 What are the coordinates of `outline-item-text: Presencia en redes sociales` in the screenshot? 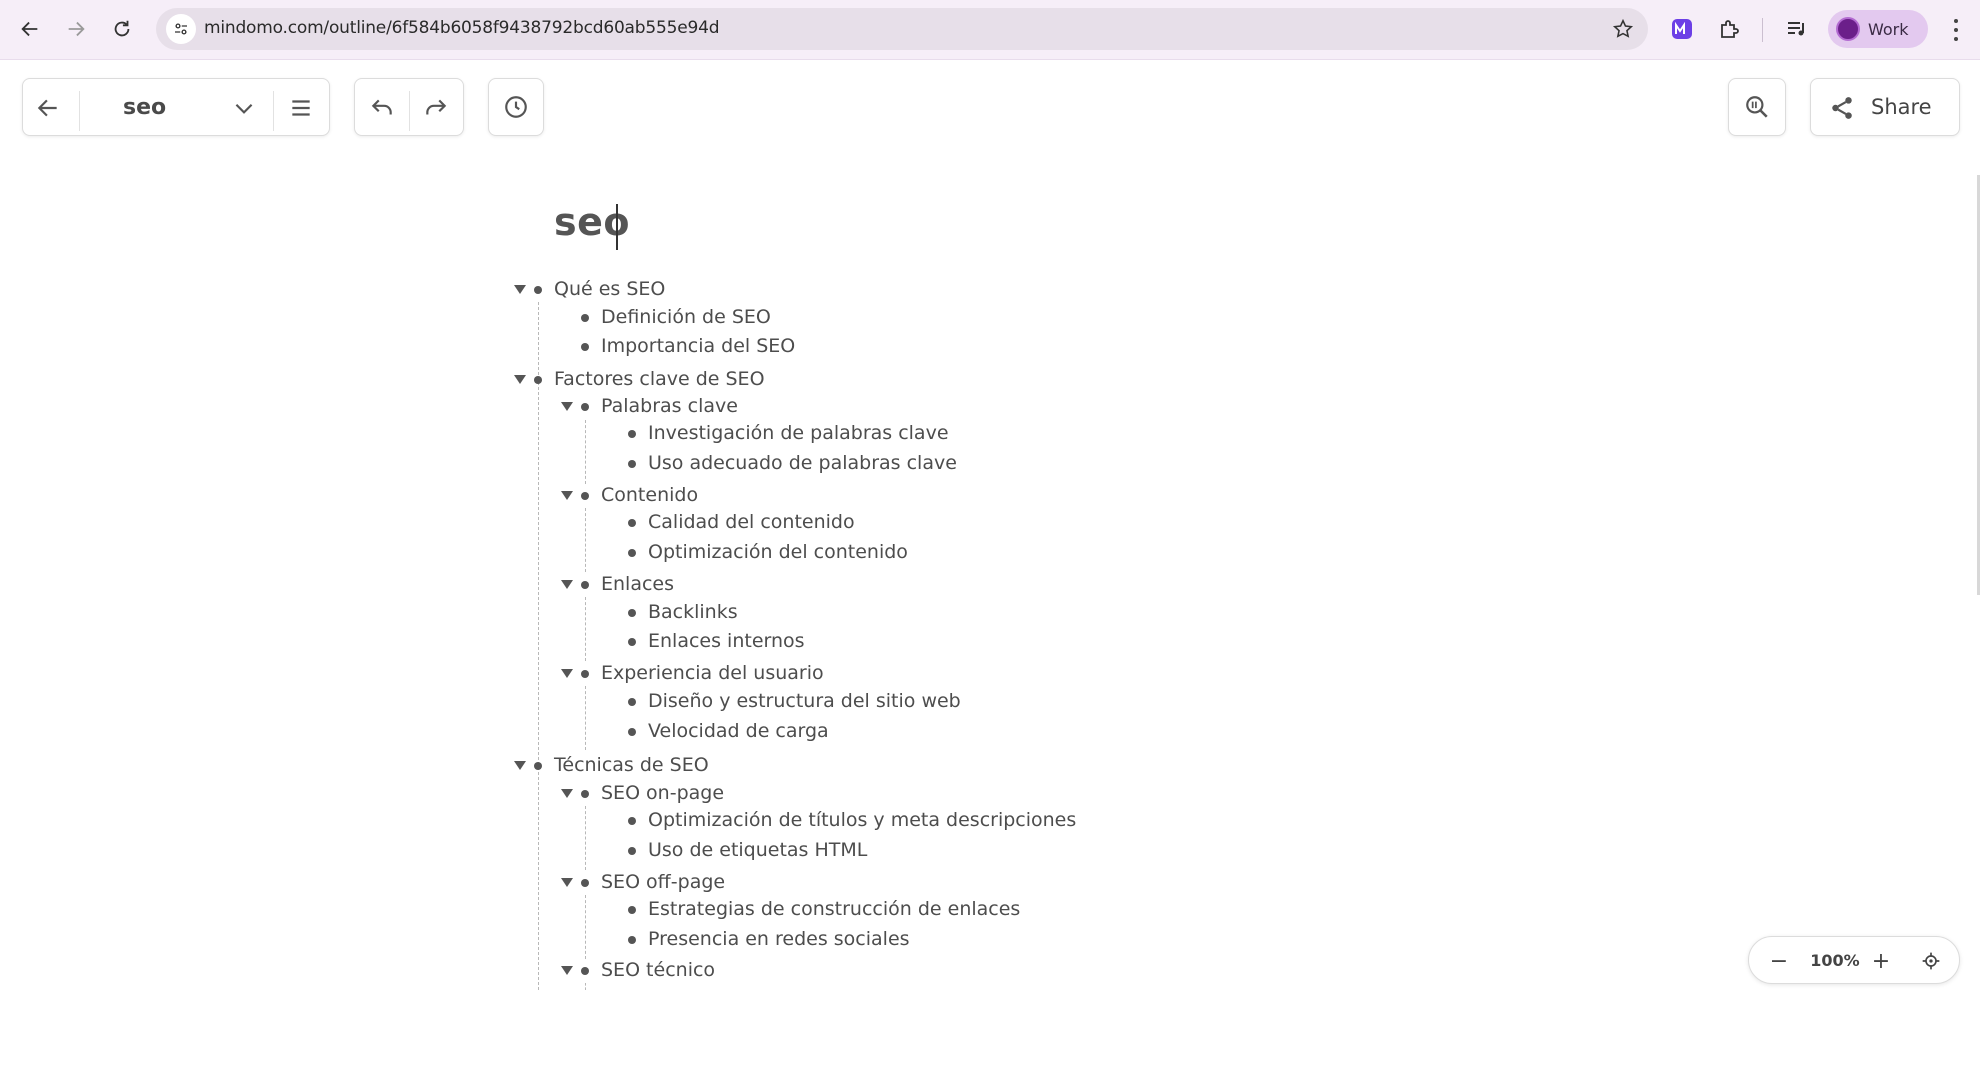 It's located at (779, 939).